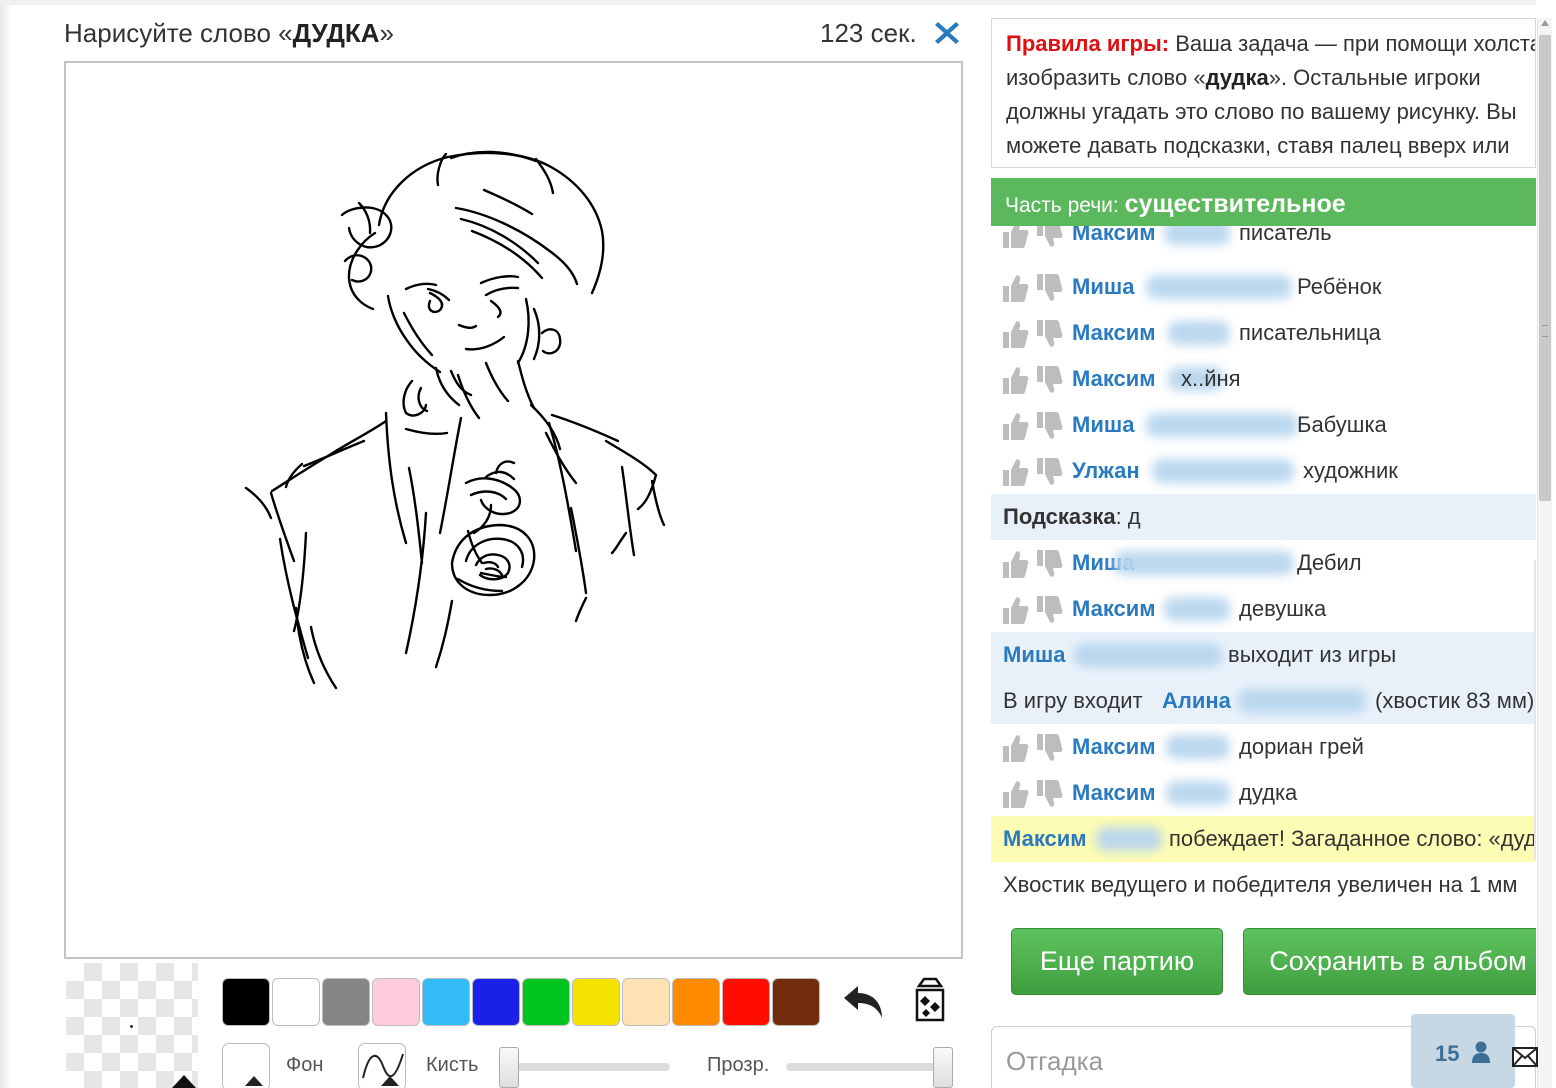  I want to click on chat-message: В игру входит Алина (хвостик 83 мм), so click(1263, 701).